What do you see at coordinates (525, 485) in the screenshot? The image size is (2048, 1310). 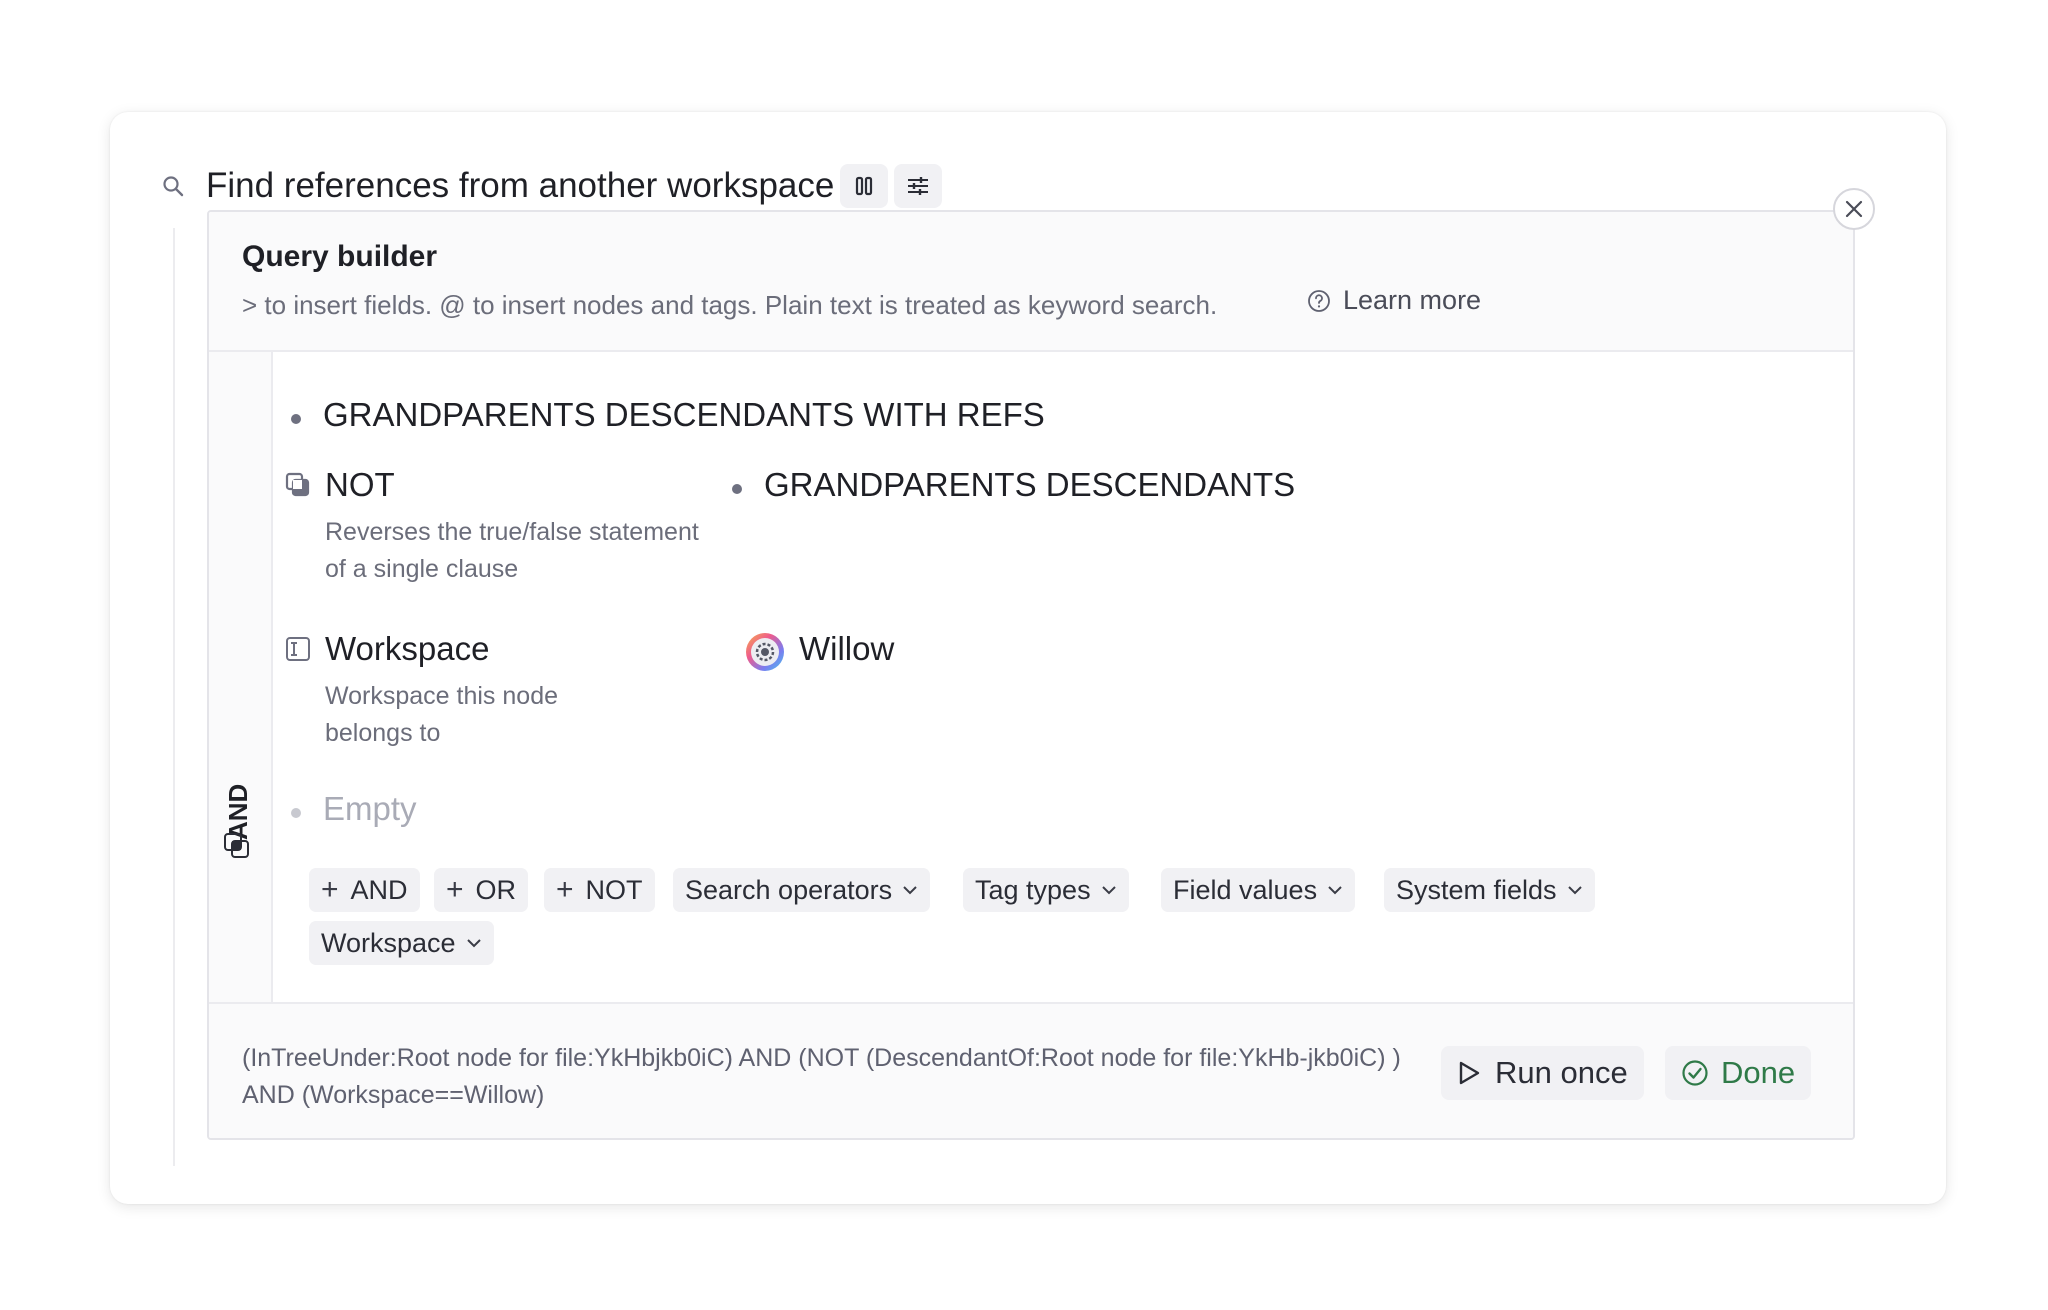 I see `not-operator-label: NOT` at bounding box center [525, 485].